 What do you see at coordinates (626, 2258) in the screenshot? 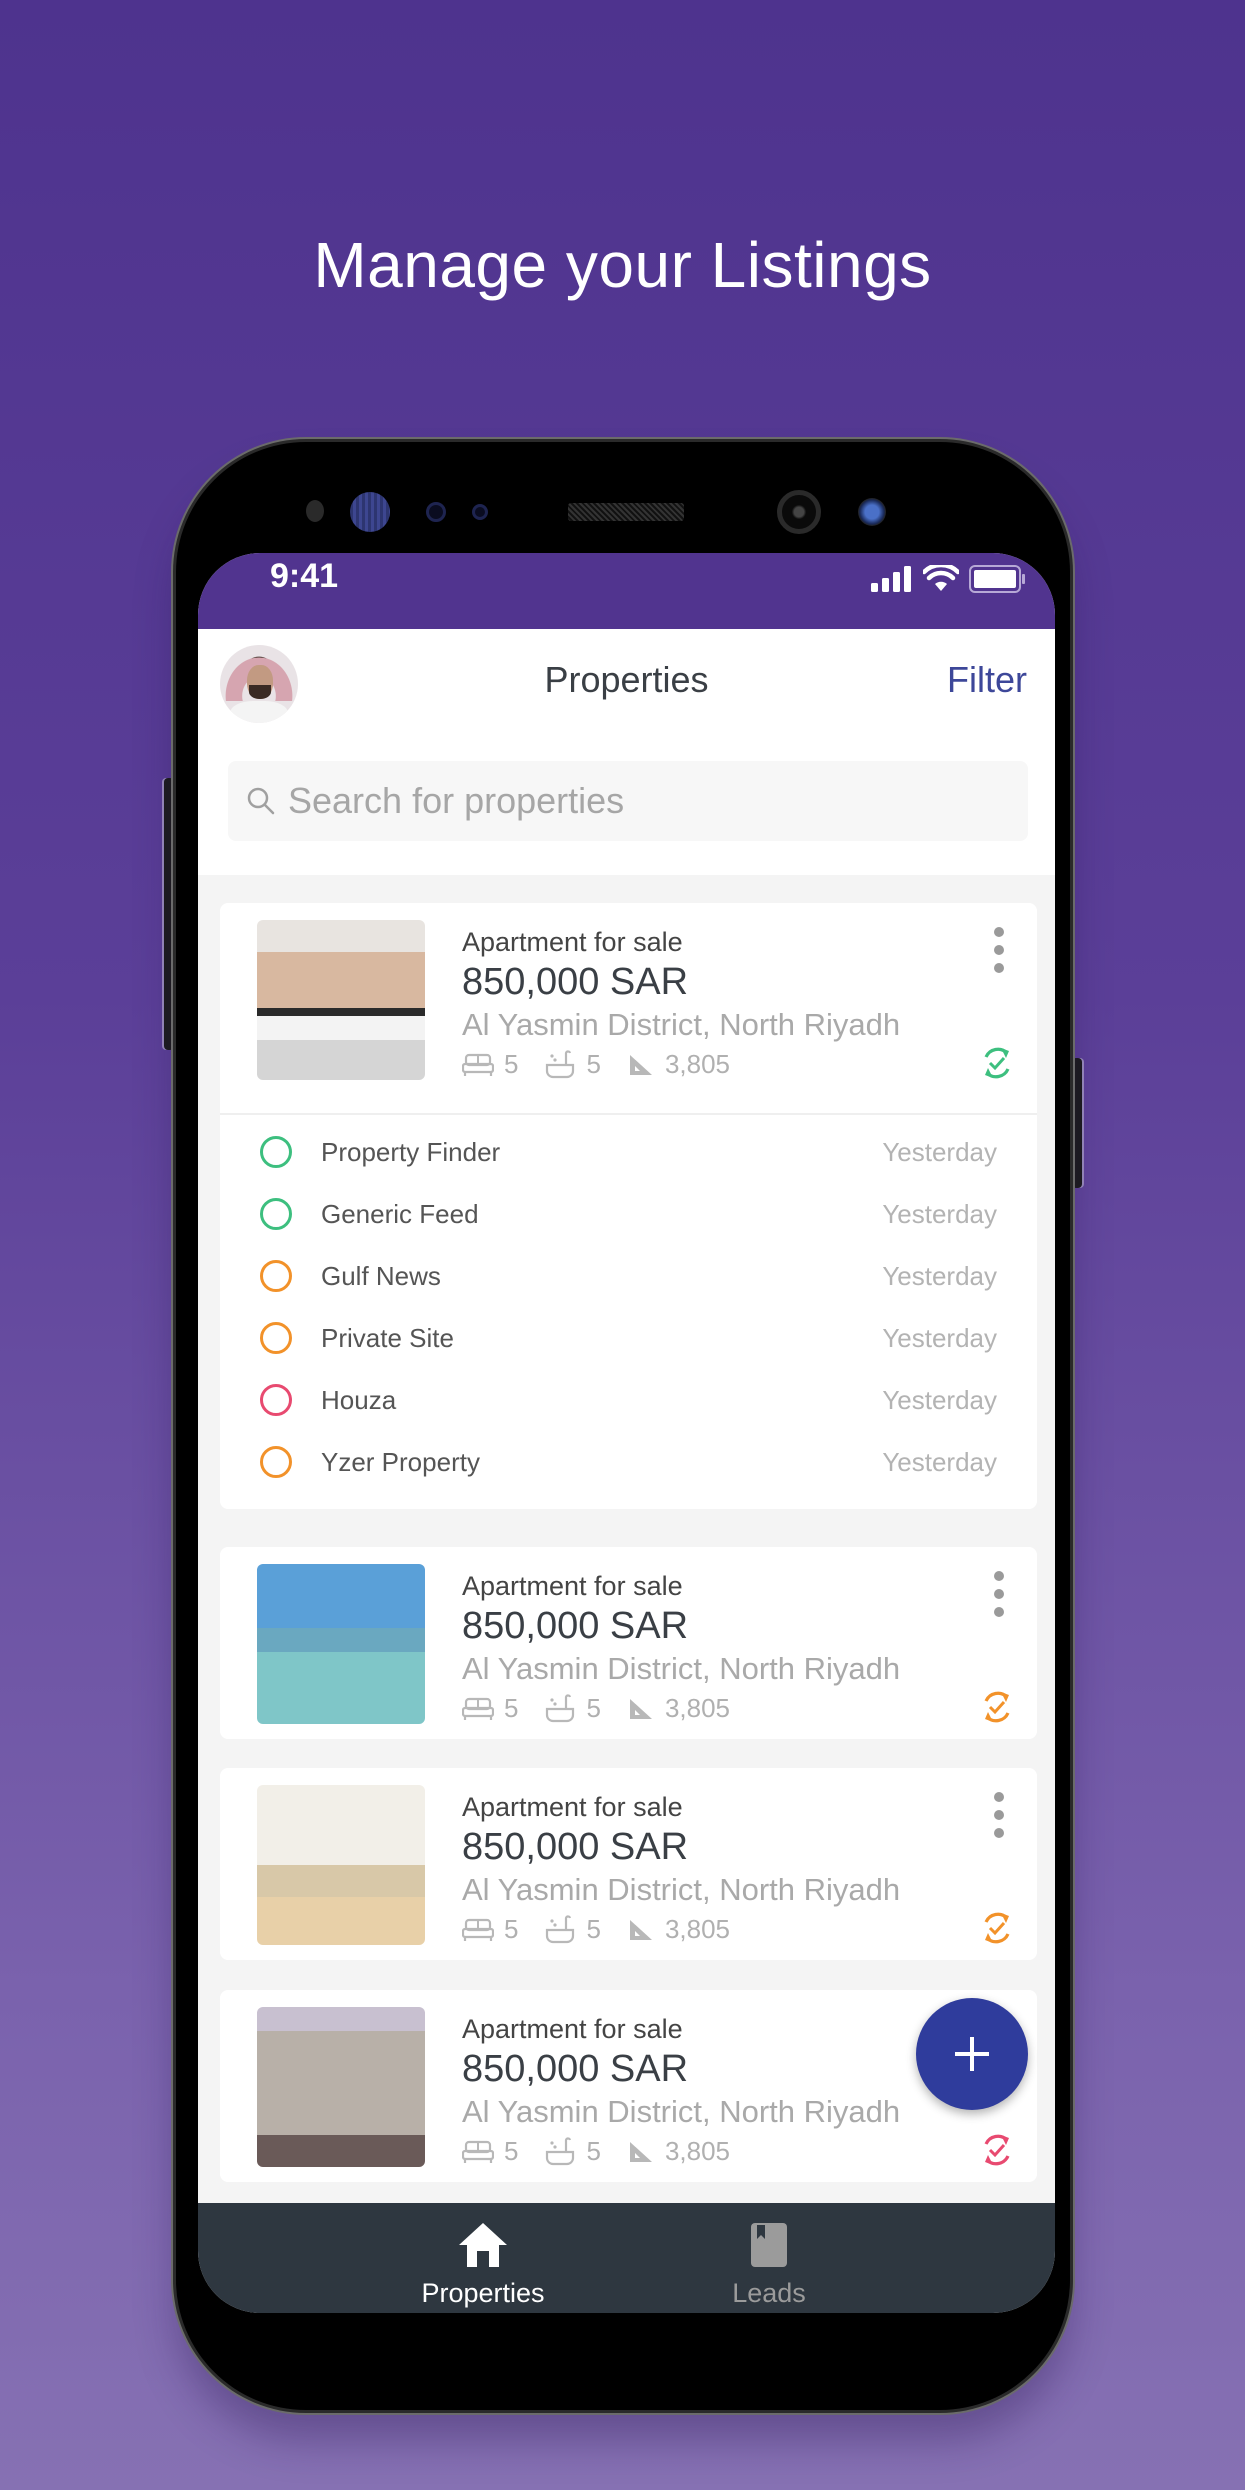
I see `bottom-nav: Properties Leads` at bounding box center [626, 2258].